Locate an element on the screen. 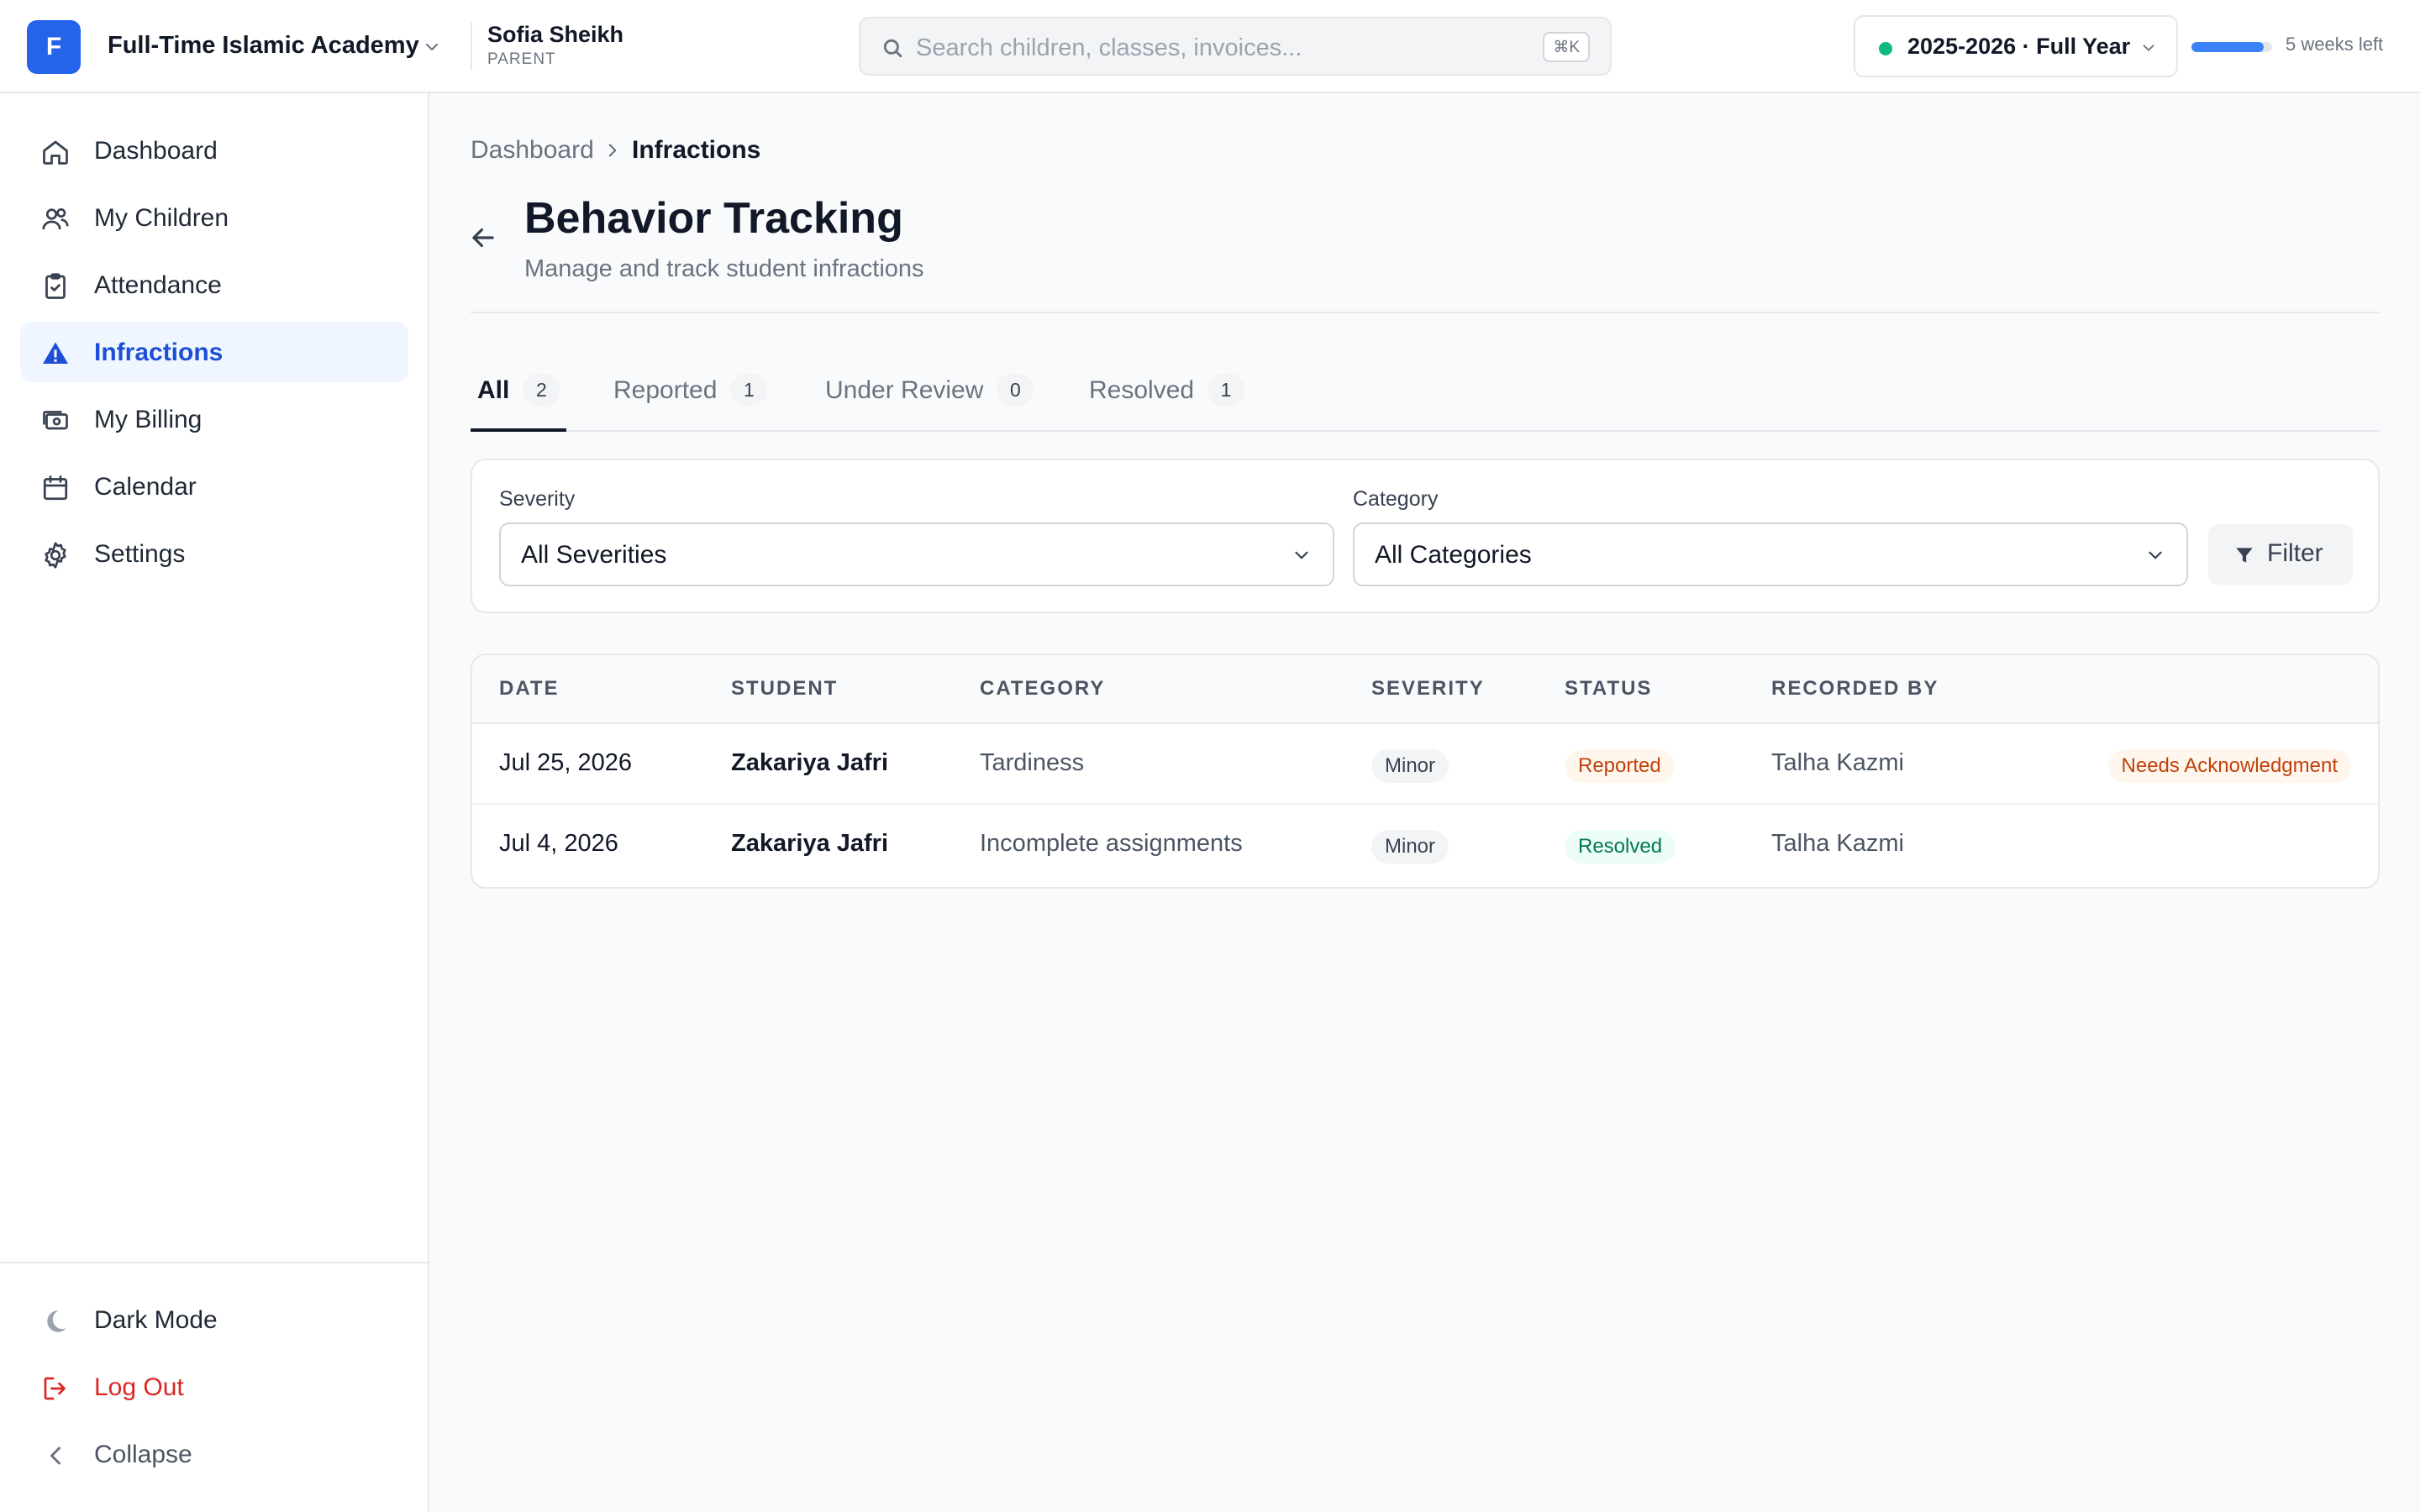  user-role: PARENT is located at coordinates (522, 59).